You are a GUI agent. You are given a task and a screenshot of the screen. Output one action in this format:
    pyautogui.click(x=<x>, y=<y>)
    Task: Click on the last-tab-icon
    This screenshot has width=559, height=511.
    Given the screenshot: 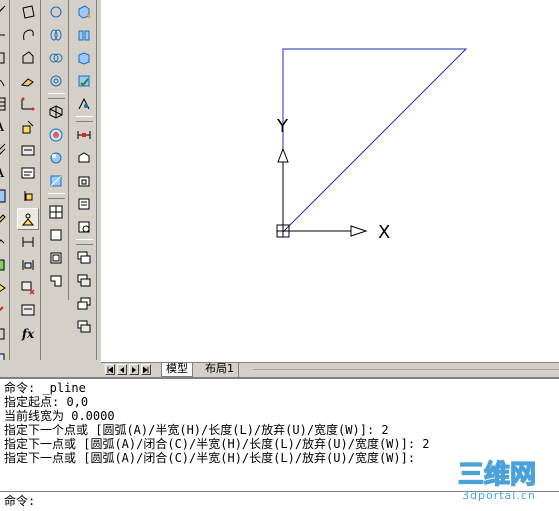 What is the action you would take?
    pyautogui.click(x=146, y=369)
    